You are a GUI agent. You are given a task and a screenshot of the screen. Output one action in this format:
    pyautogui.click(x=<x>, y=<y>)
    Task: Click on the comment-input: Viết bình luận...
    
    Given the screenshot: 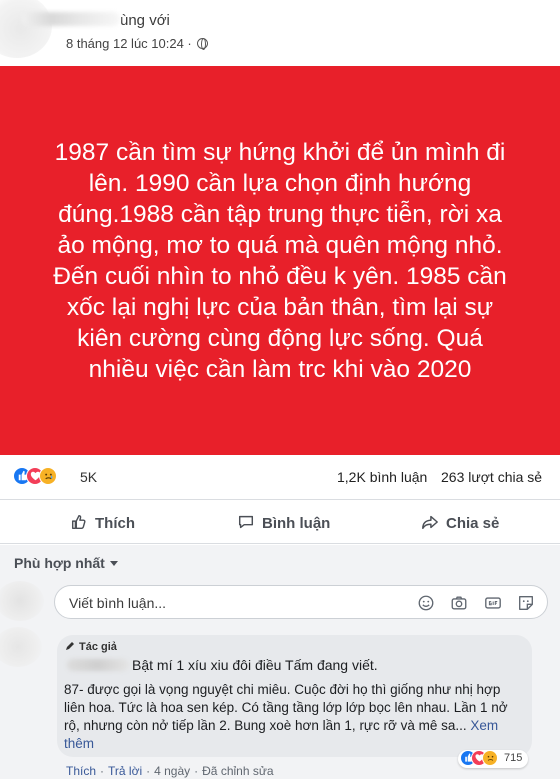 What is the action you would take?
    pyautogui.click(x=301, y=602)
    